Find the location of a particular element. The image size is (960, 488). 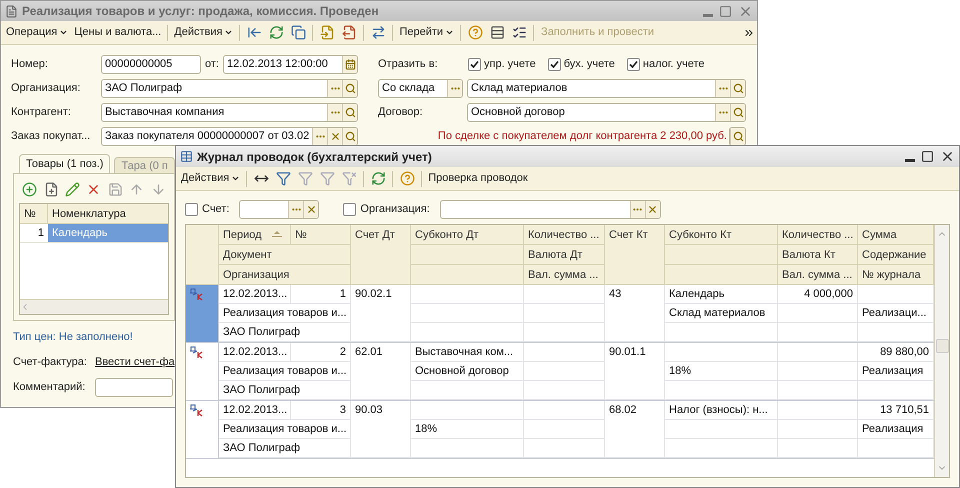

price-type-link: Тип цен: Не заполнено! is located at coordinates (73, 337).